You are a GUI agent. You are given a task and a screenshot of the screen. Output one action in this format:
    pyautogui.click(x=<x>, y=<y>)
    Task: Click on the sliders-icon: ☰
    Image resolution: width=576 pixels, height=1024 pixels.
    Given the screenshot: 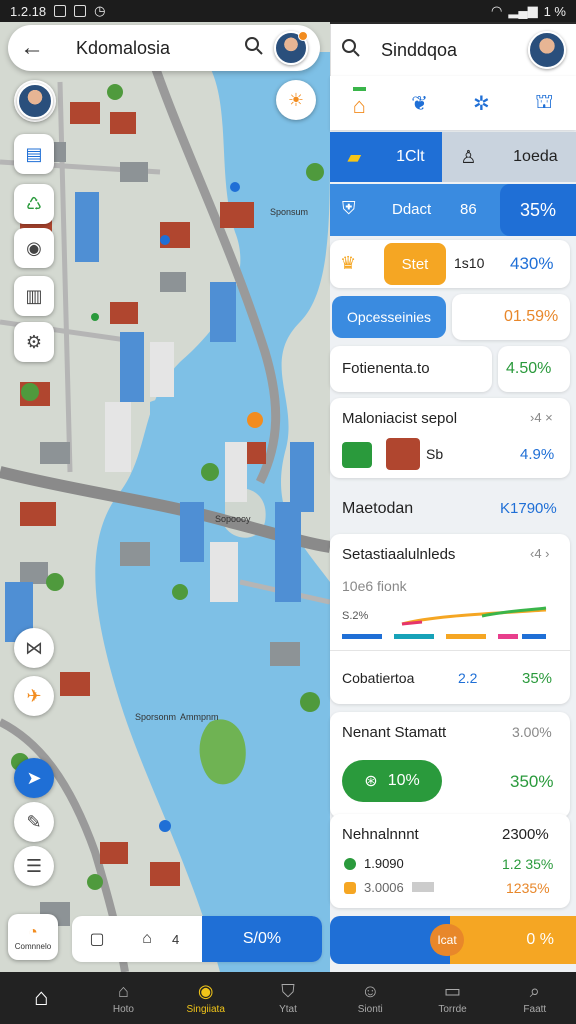 What is the action you would take?
    pyautogui.click(x=34, y=865)
    